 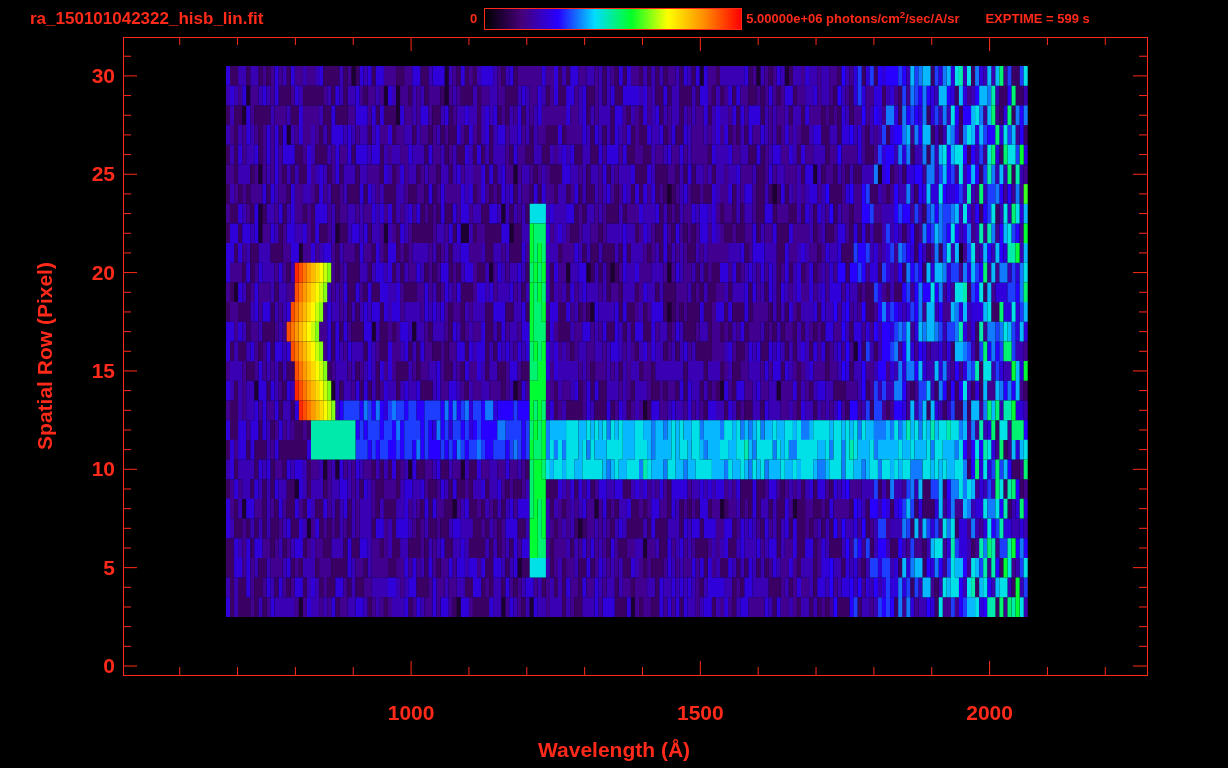 I want to click on y-tick-label: 0, so click(x=108, y=666).